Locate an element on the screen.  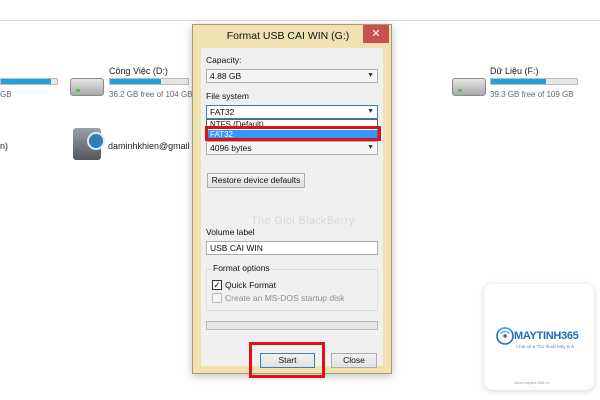
drive-d-usage-fill is located at coordinates (135, 81).